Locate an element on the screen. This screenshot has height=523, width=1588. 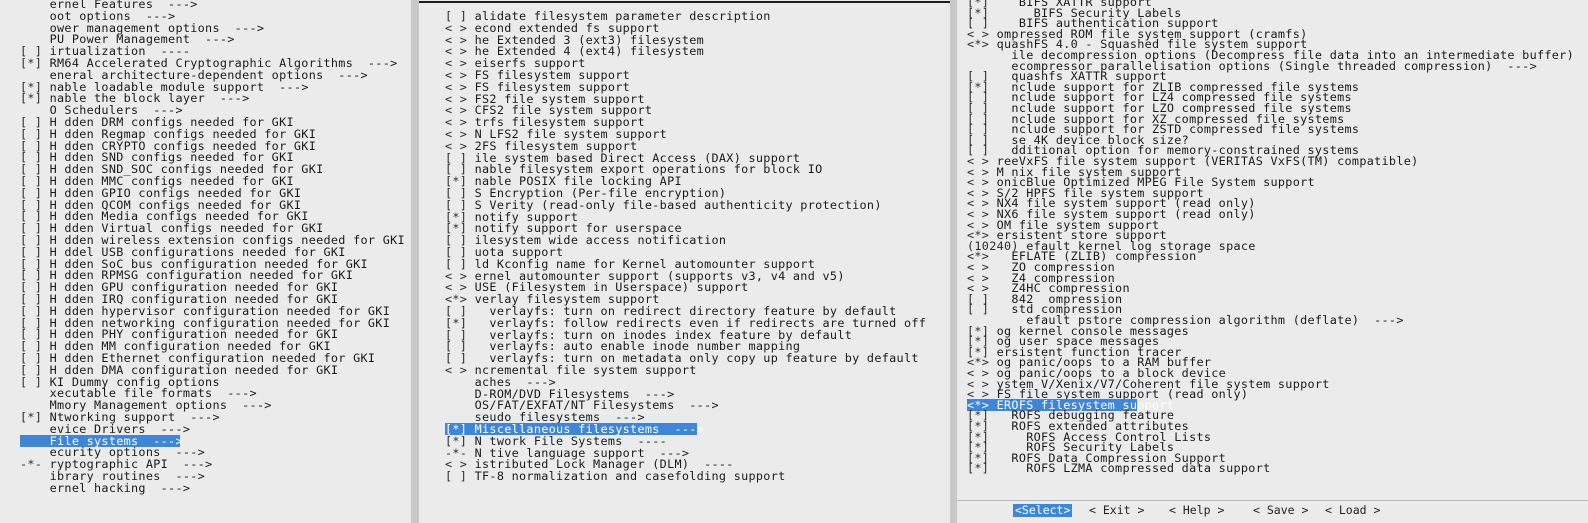
menu-item-label: ROFS LZMA compressed data support is located at coordinates (1133, 468).